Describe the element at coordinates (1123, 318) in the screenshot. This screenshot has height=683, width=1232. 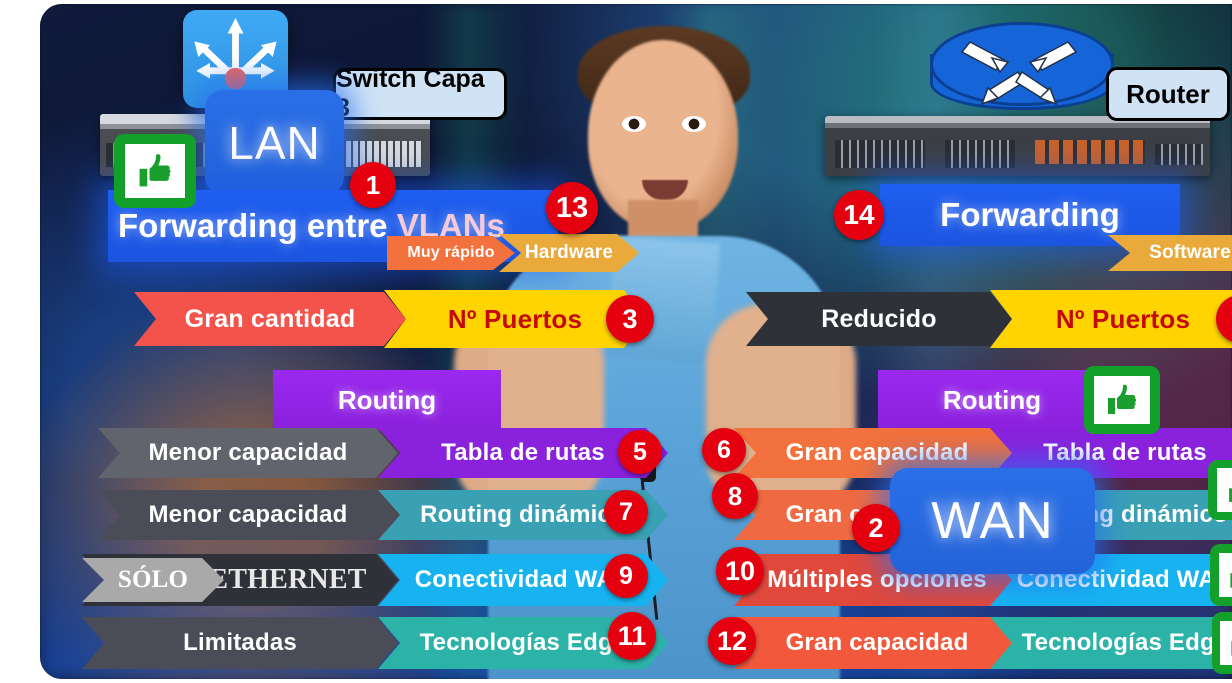
I see `right-ports-title-label: Nº Puertos` at that location.